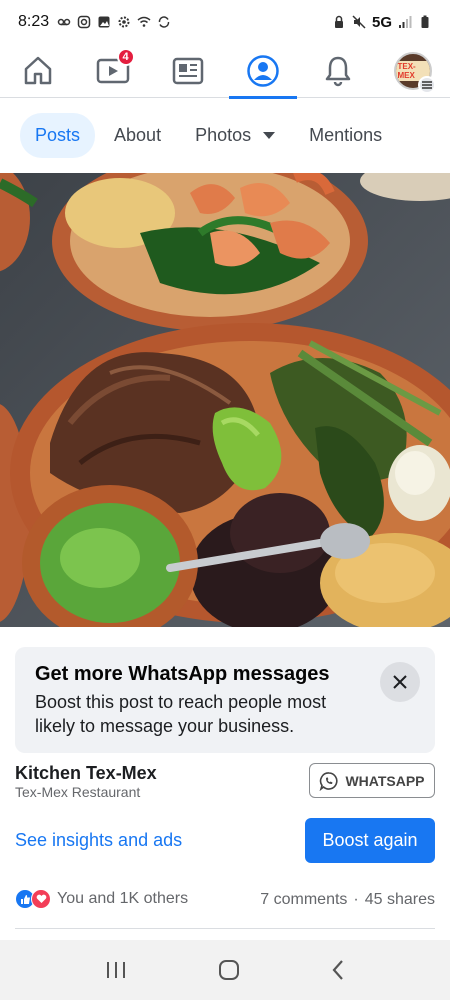  I want to click on status-bar: 8:23 5G, so click(225, 22).